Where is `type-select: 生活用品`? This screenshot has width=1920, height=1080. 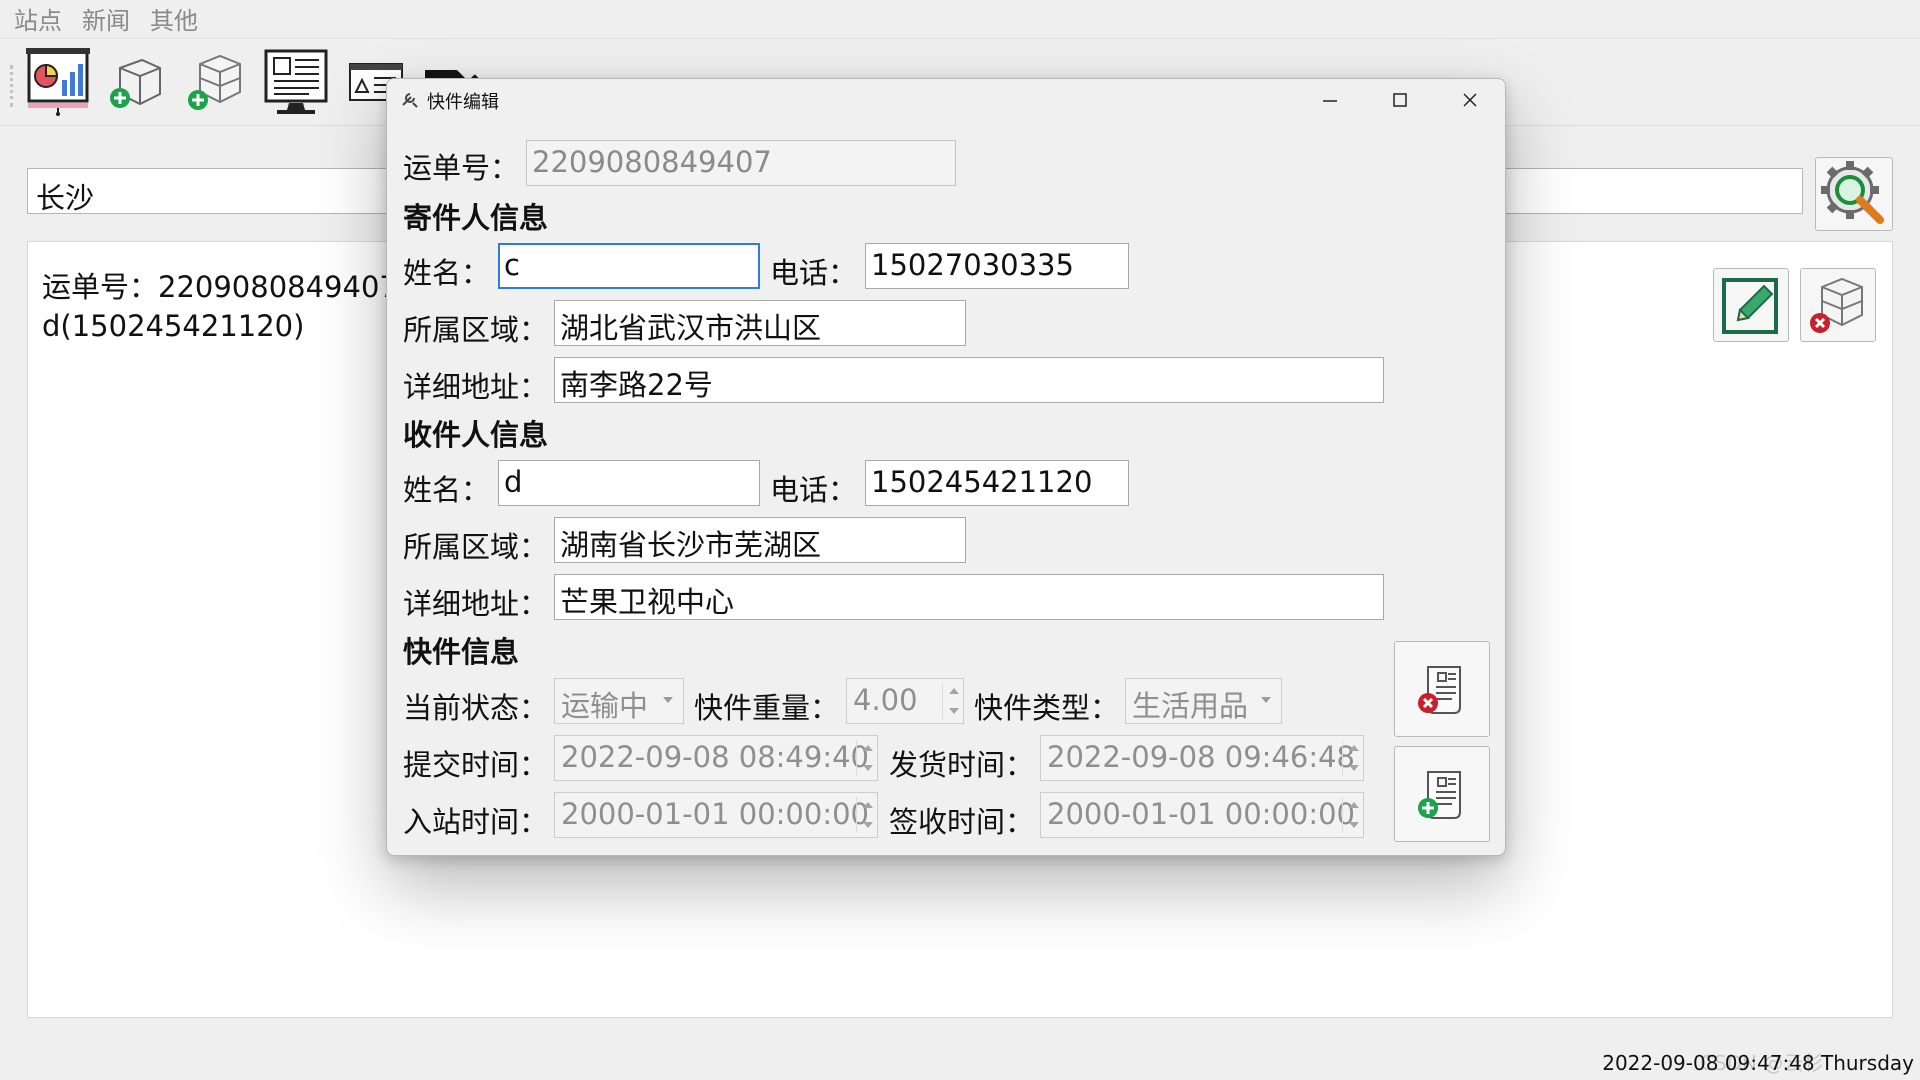 type-select: 生活用品 is located at coordinates (1203, 701).